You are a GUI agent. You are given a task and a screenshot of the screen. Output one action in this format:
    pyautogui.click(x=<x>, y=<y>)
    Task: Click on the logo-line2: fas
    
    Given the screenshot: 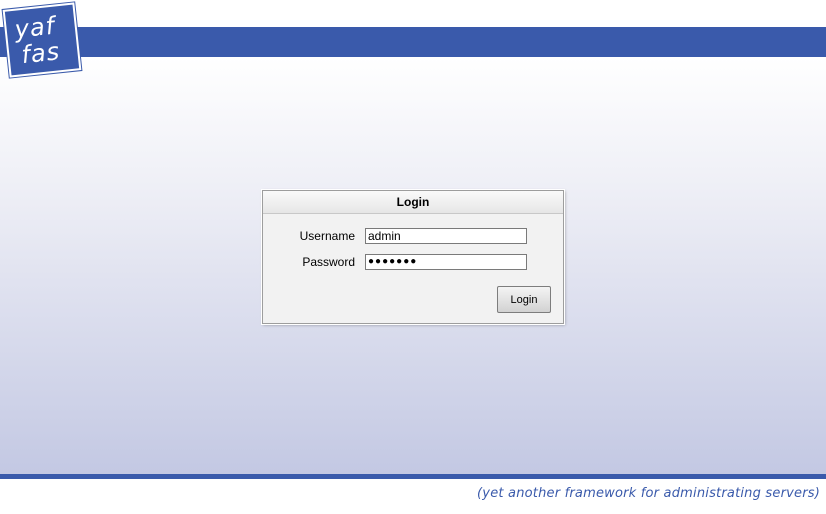 What is the action you would take?
    pyautogui.click(x=41, y=53)
    